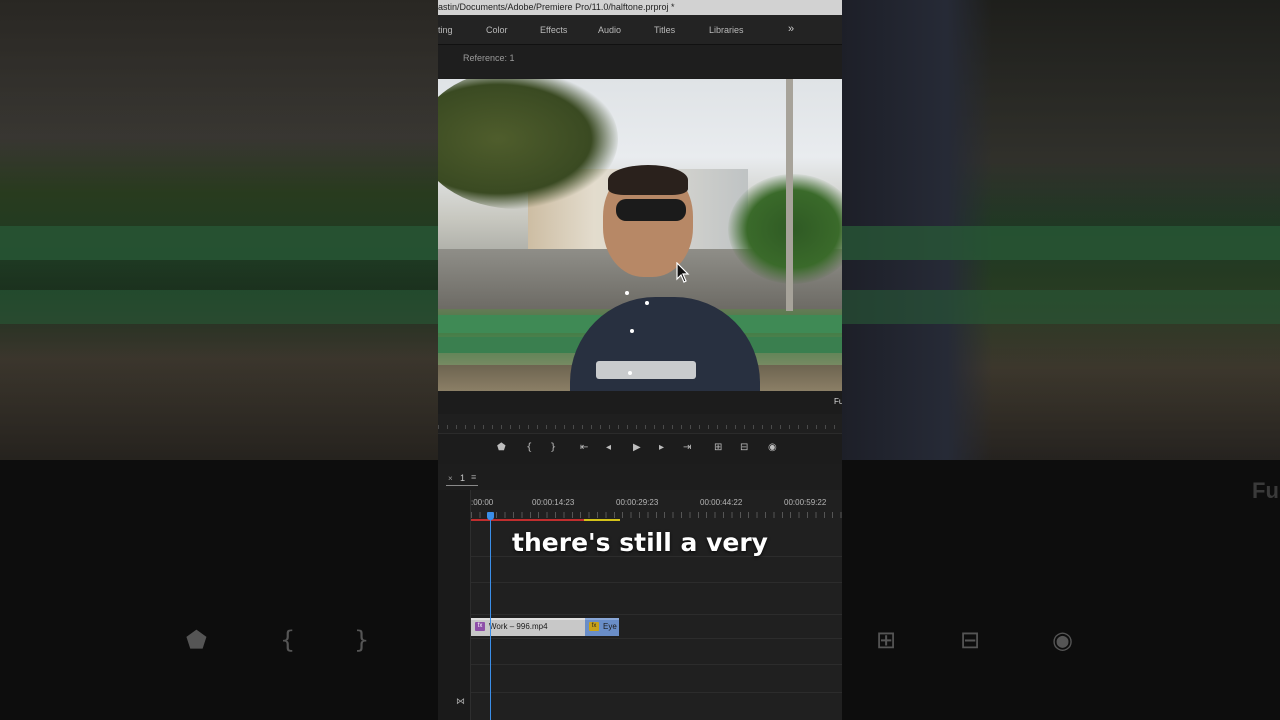  Describe the element at coordinates (473, 477) in the screenshot. I see `panel-menu-icon: ≡` at that location.